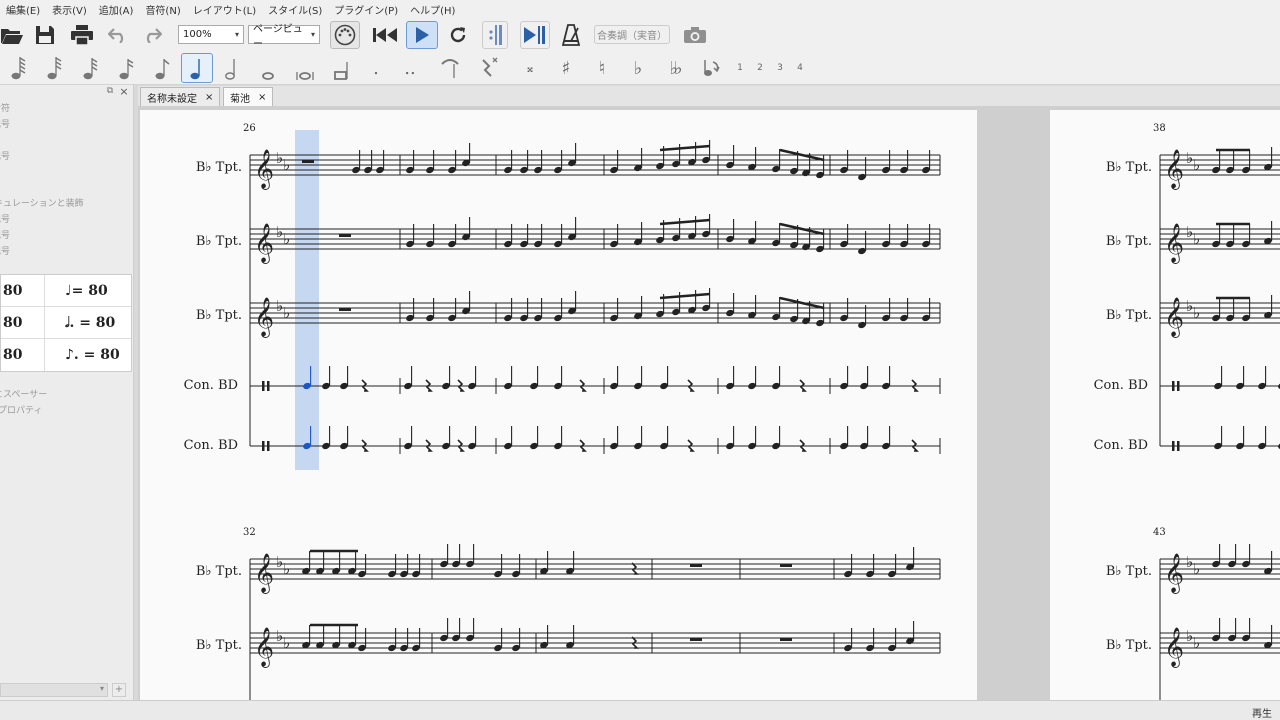  Describe the element at coordinates (116, 9) in the screenshot. I see `menu-add: 追加(A)` at that location.